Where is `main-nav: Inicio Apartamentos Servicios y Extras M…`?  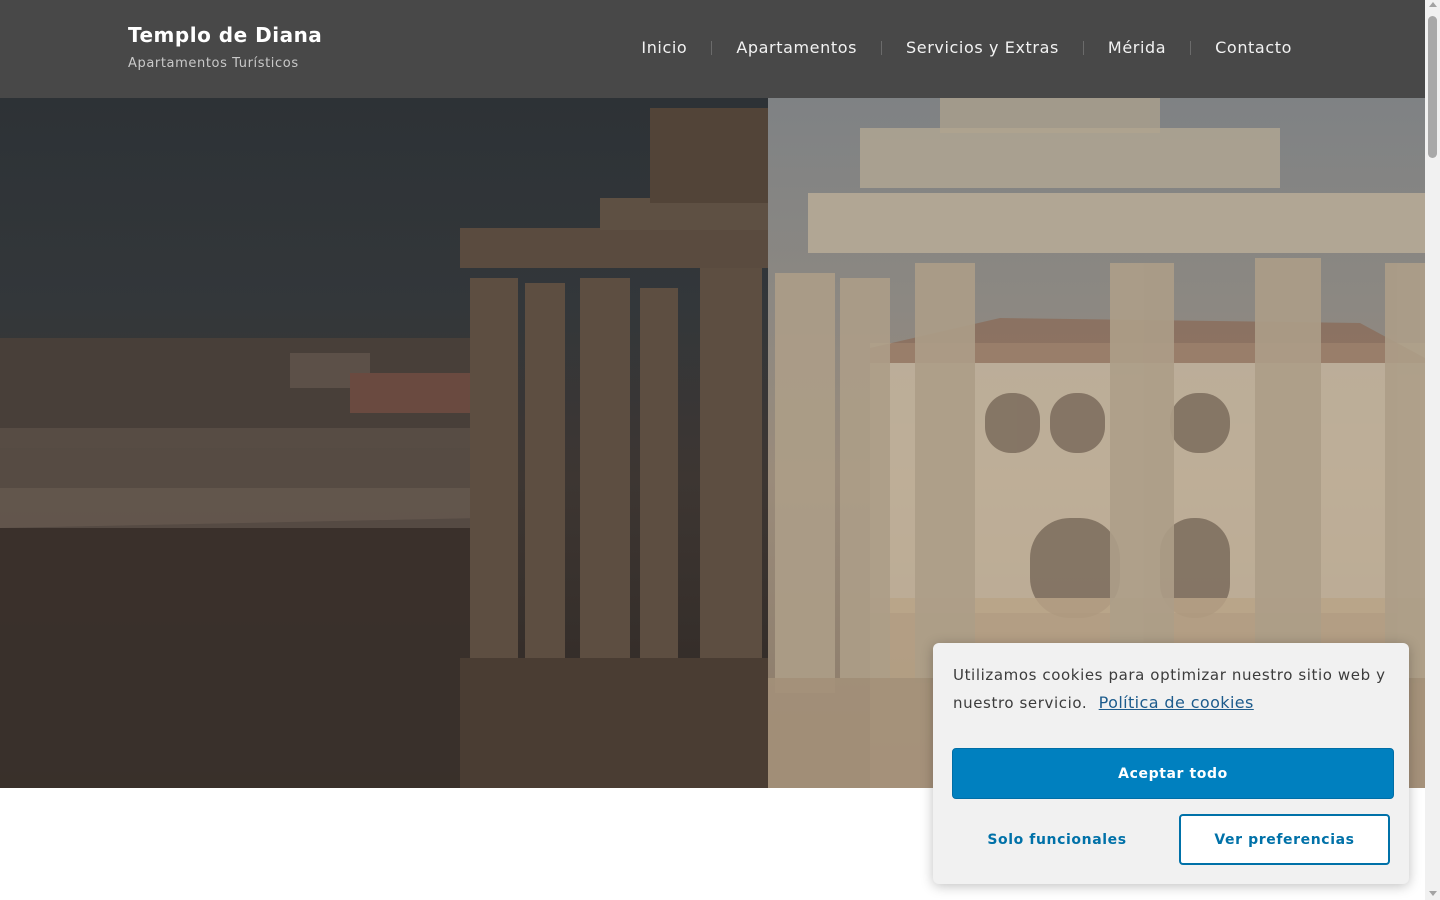 main-nav: Inicio Apartamentos Servicios y Extras M… is located at coordinates (966, 47).